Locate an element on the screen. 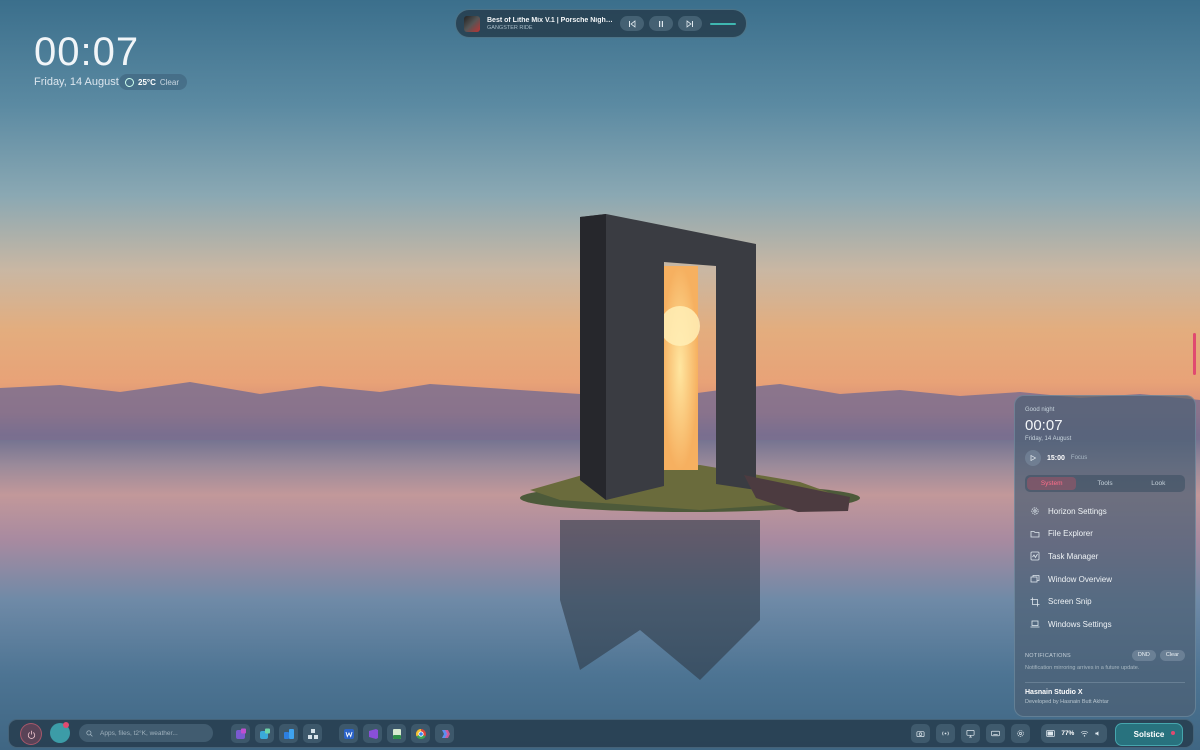 This screenshot has height=750, width=1200. album-art is located at coordinates (472, 23).